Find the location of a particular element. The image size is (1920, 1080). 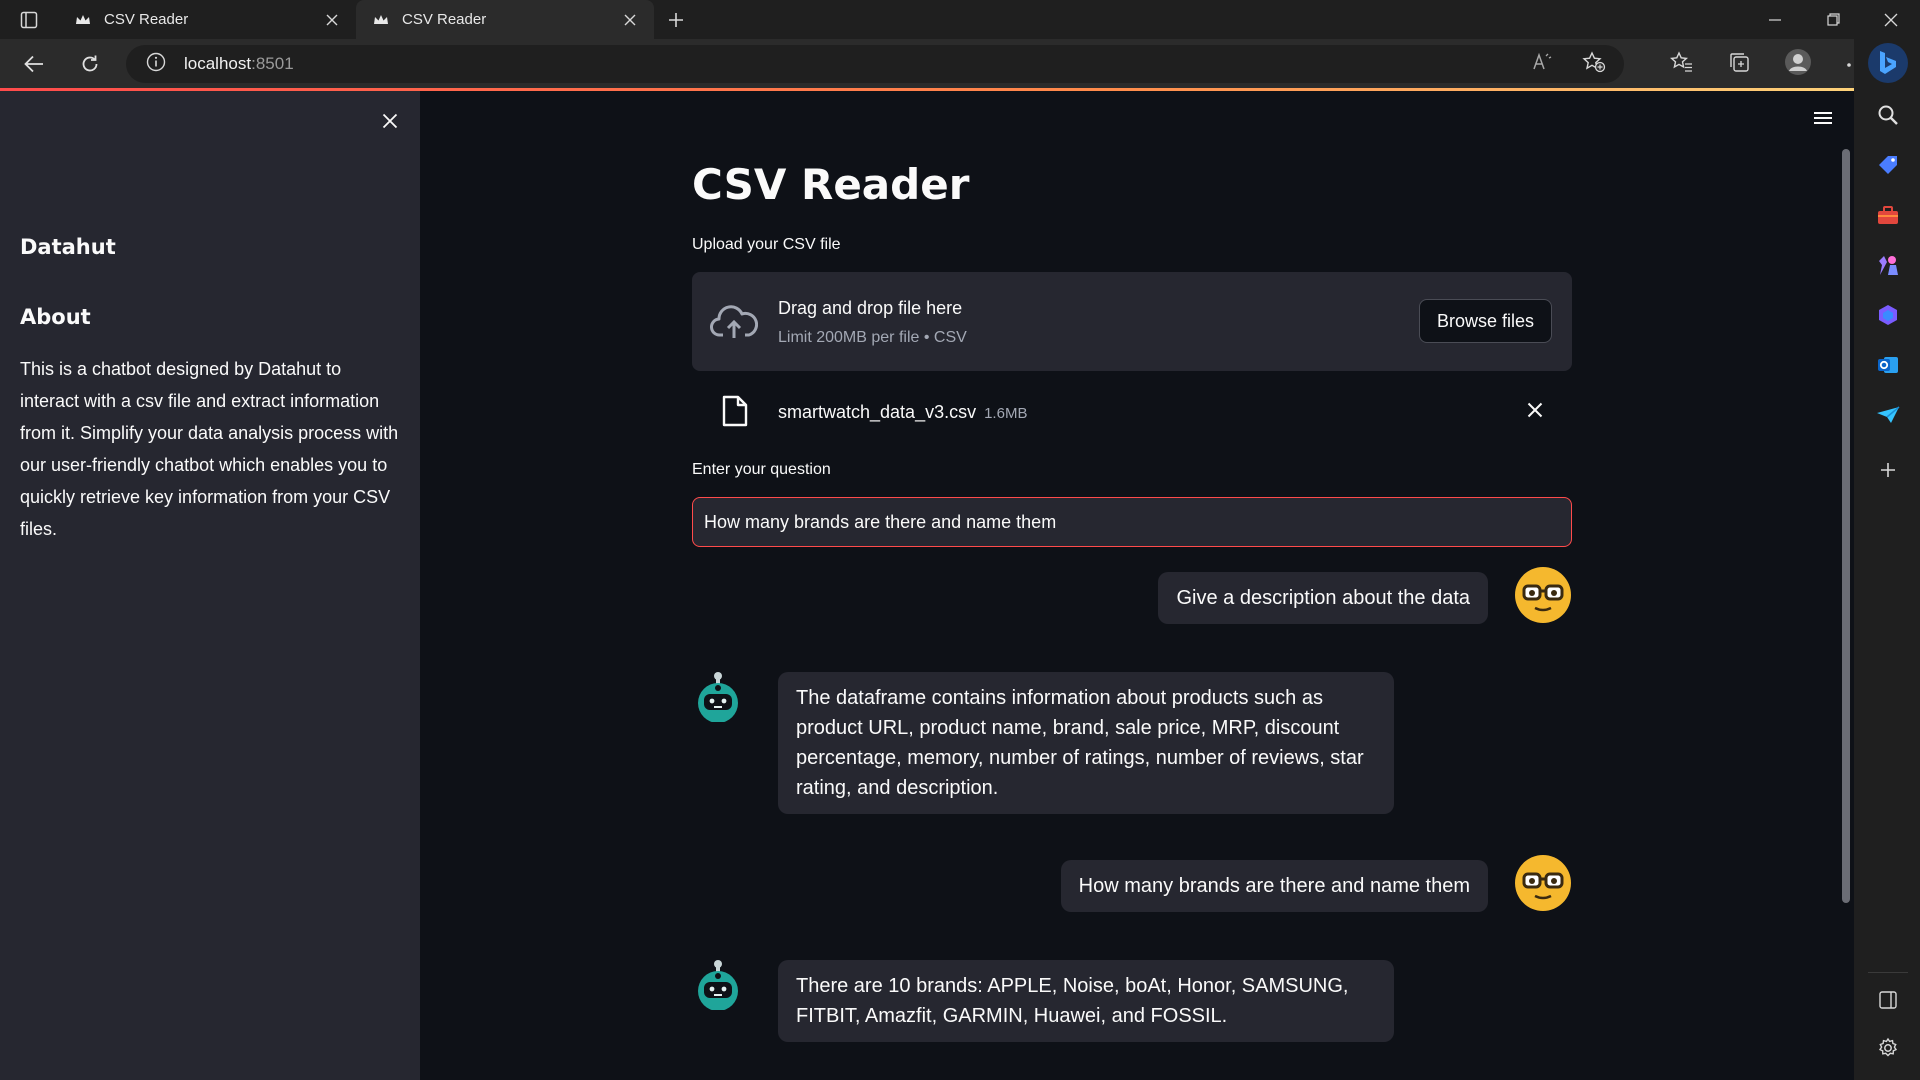

url-host: localhost is located at coordinates (218, 63).